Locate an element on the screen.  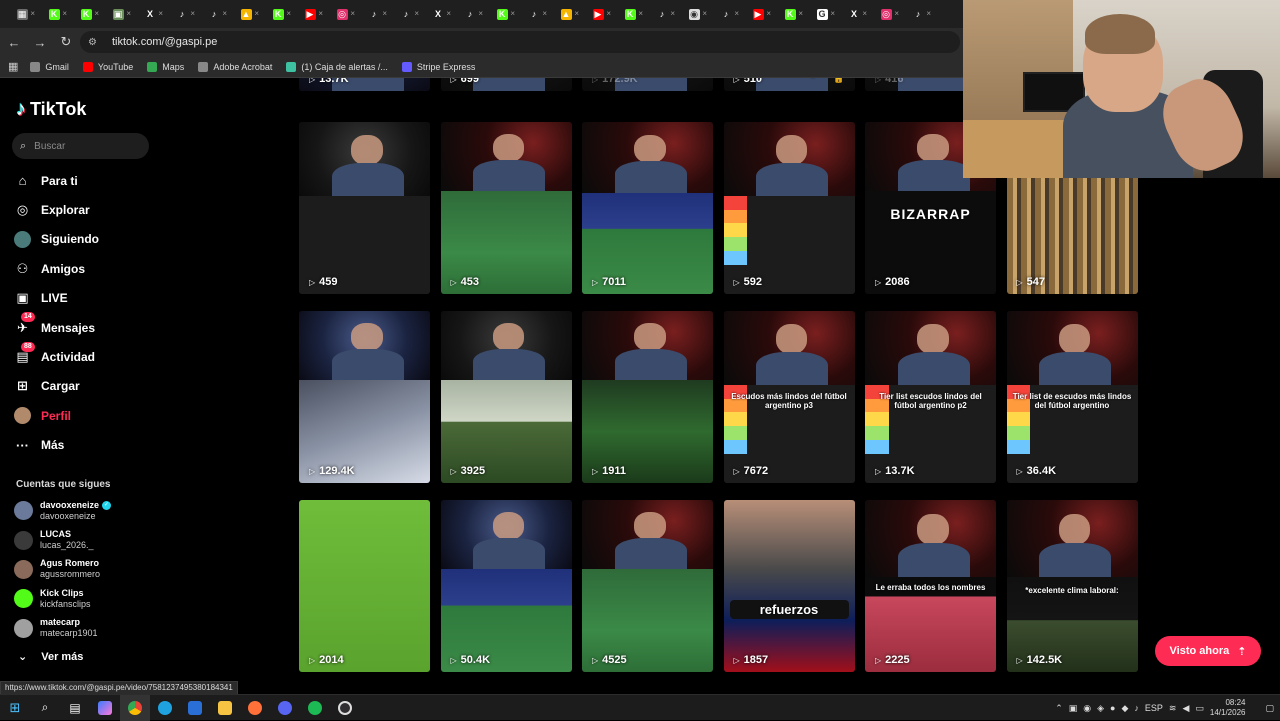
sidebar-item-9: ···Más is located at coordinates (56, 445).